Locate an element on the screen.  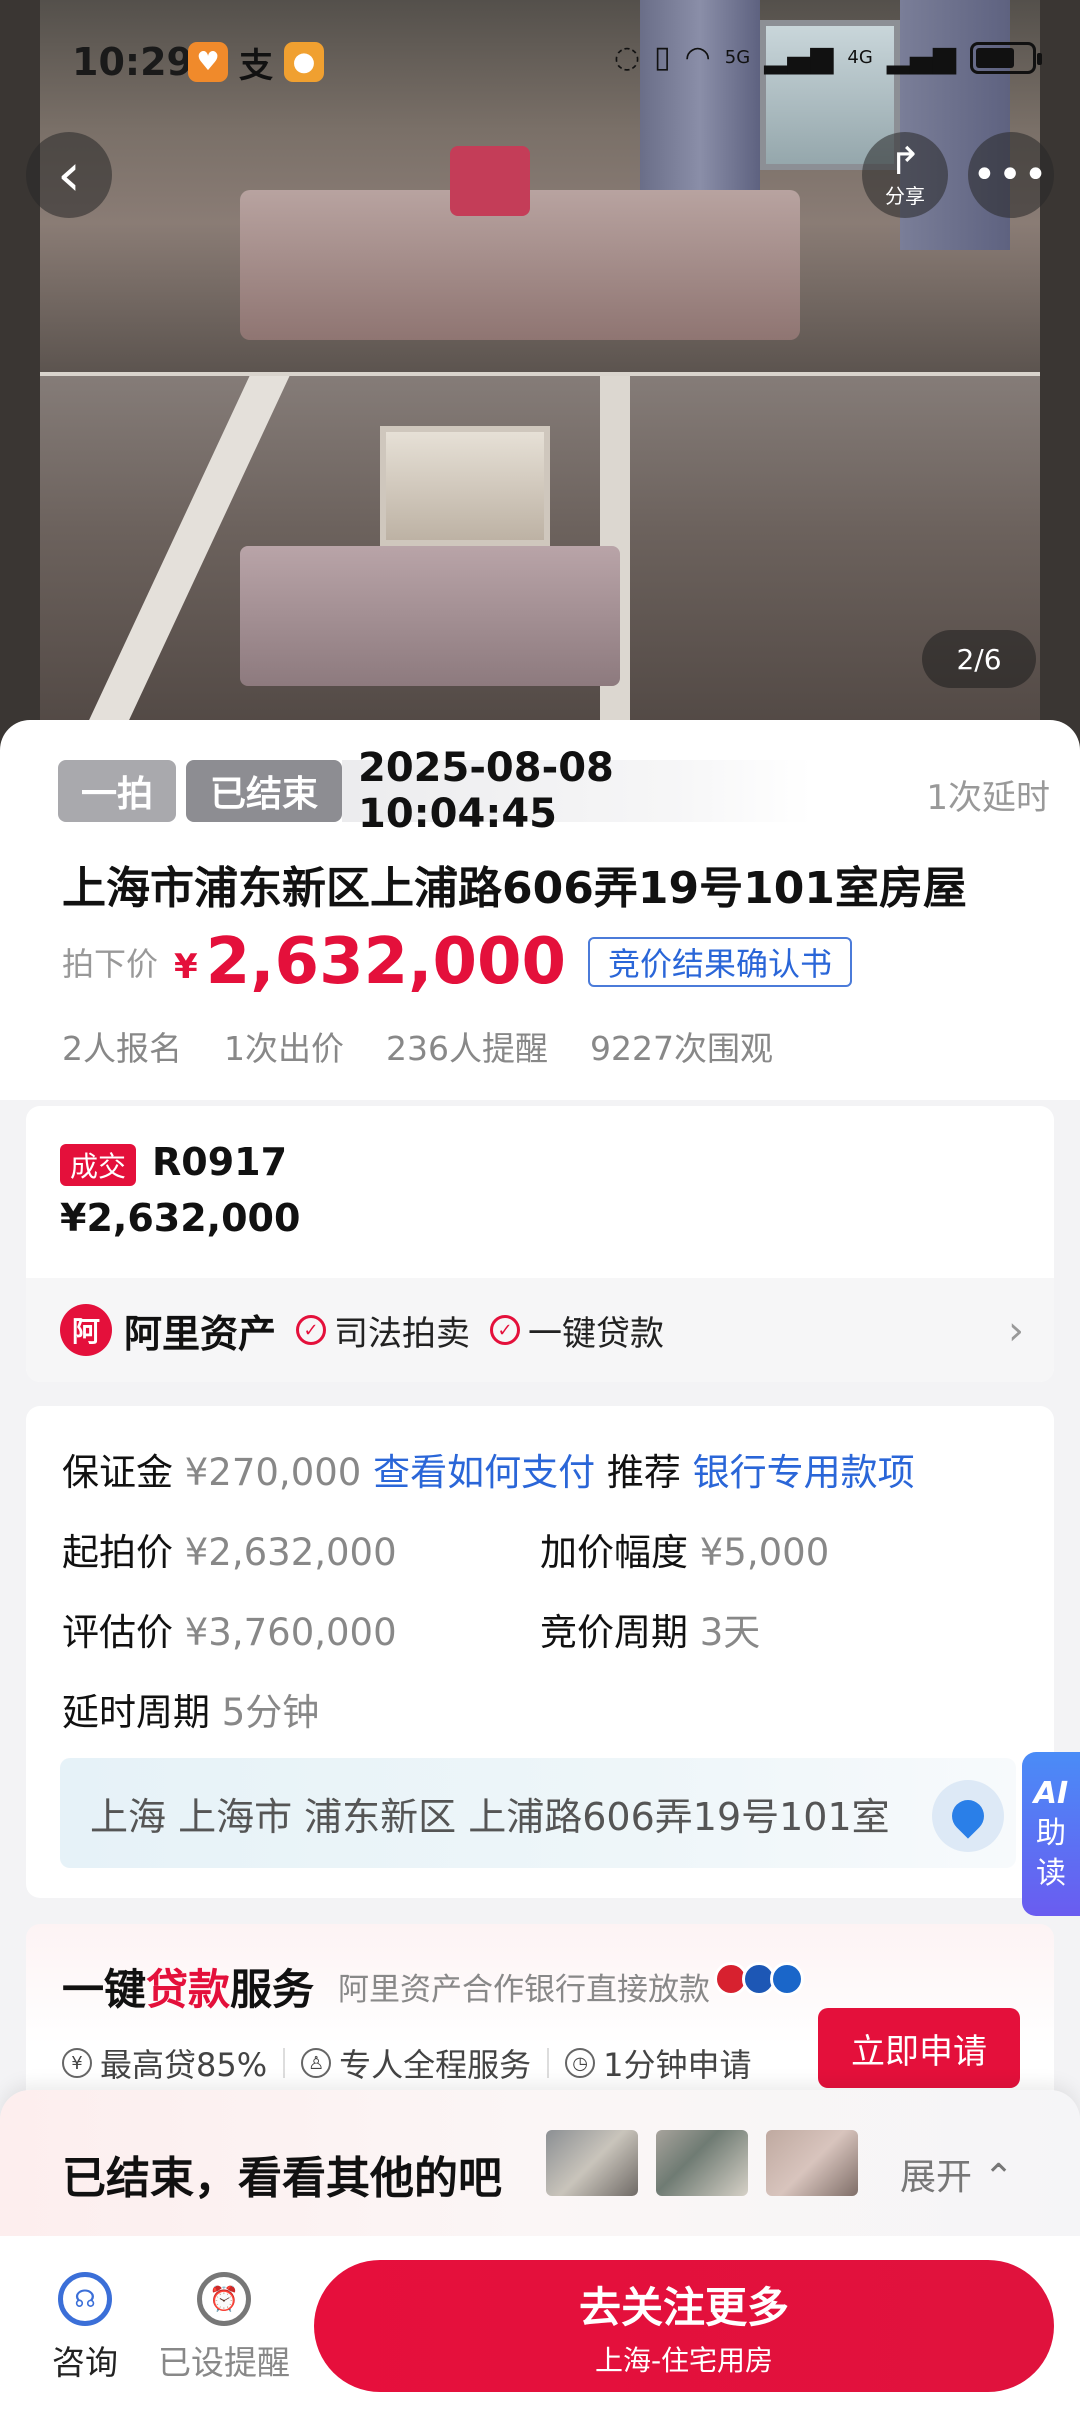
share-label: 分享 is located at coordinates (905, 195).